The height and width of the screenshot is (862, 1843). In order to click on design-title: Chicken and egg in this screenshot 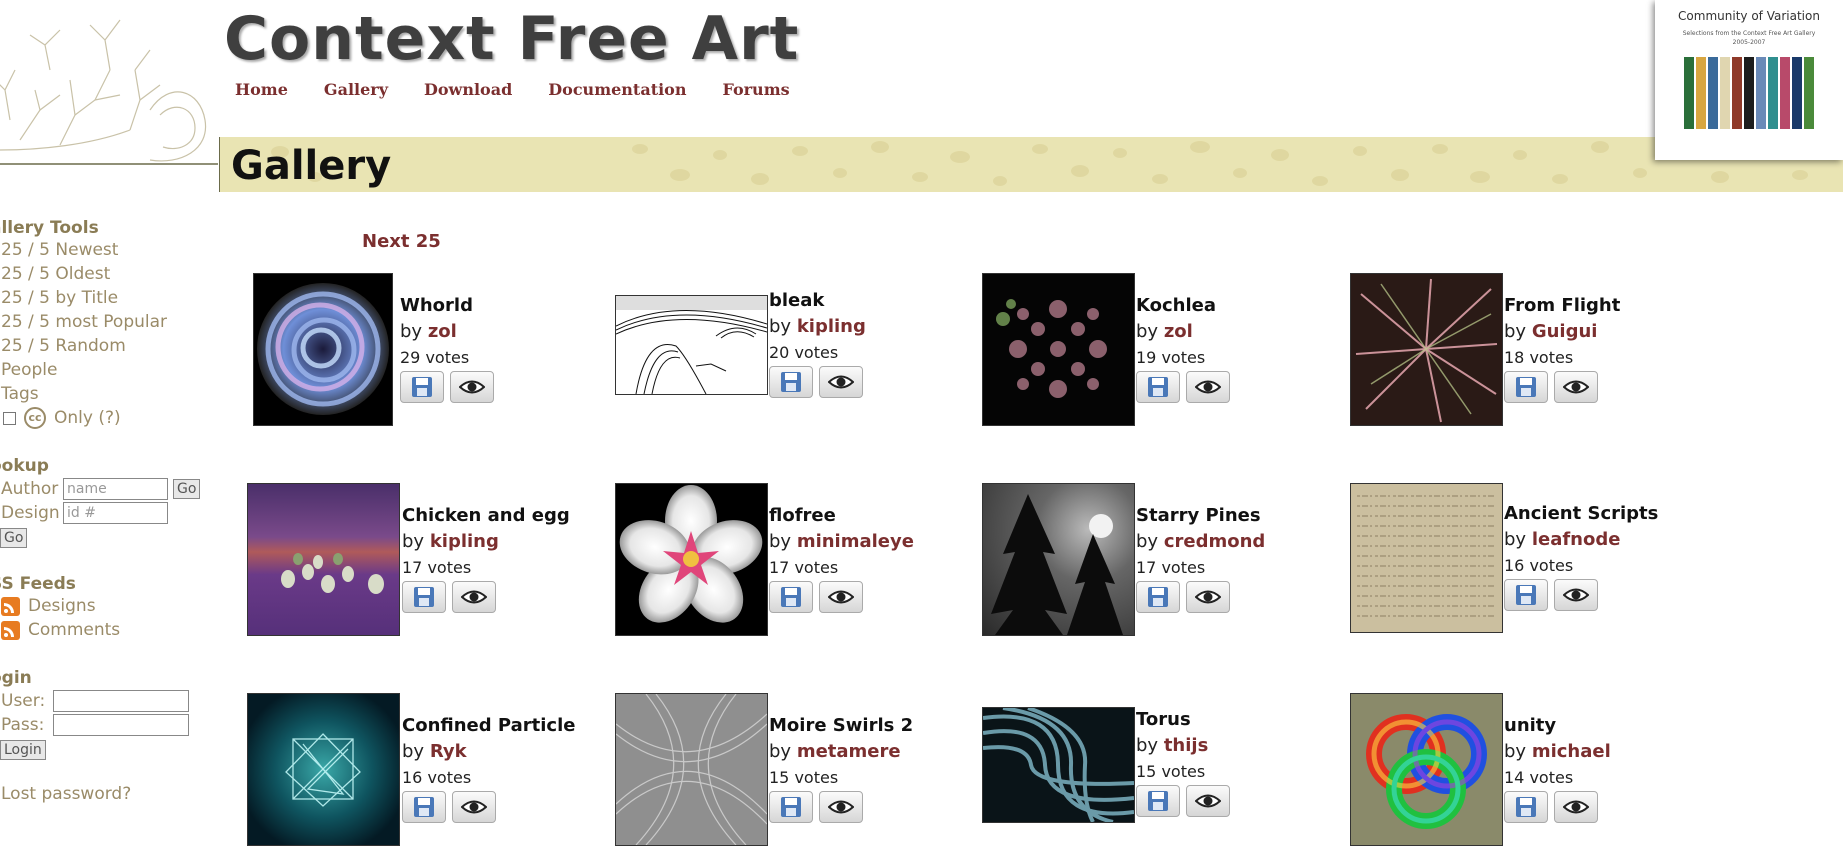, I will do `click(486, 515)`.